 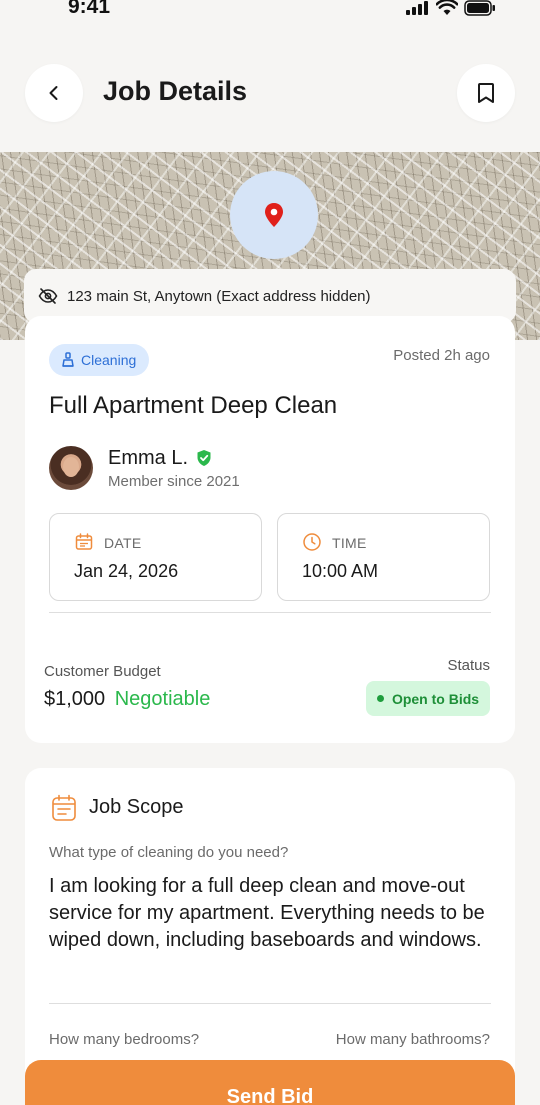 I want to click on time-label: TIME, so click(x=349, y=543).